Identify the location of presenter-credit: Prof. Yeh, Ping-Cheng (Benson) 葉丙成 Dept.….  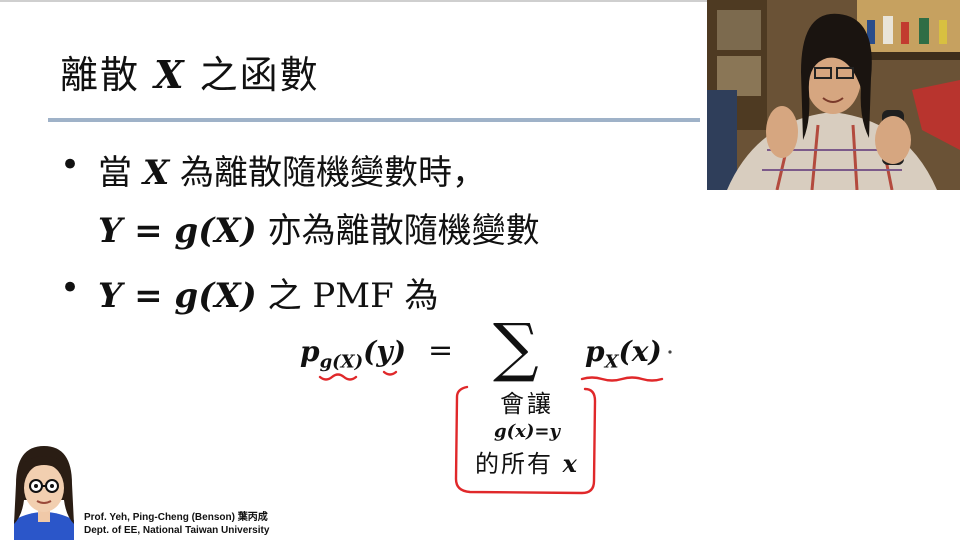
(176, 524).